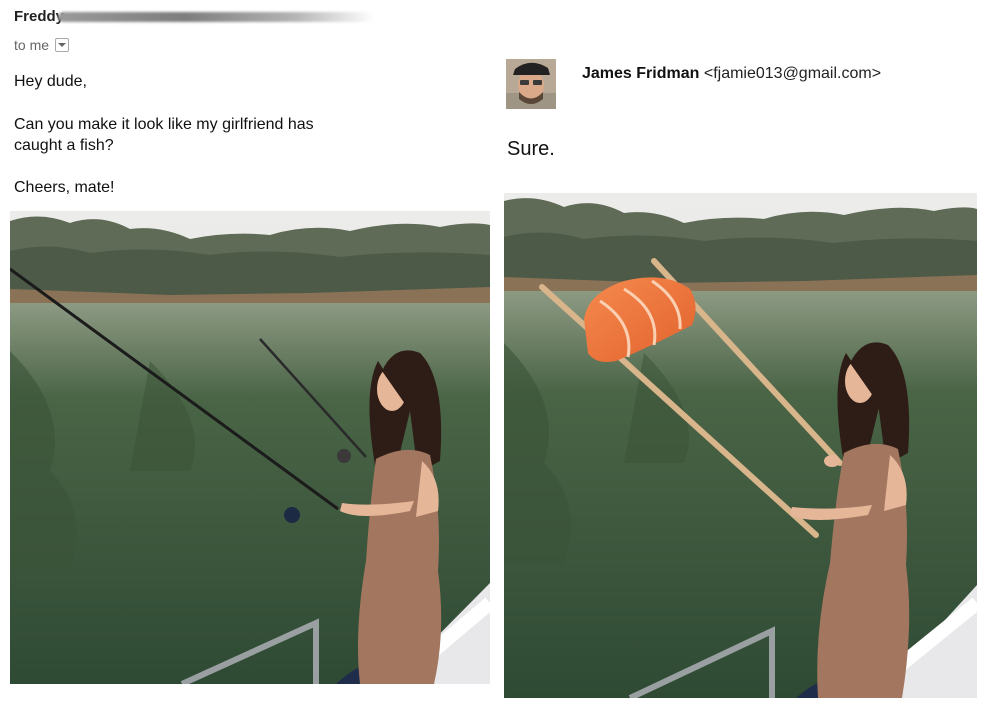 This screenshot has width=990, height=716. Describe the element at coordinates (64, 145) in the screenshot. I see `request-line-2: caught a fish?` at that location.